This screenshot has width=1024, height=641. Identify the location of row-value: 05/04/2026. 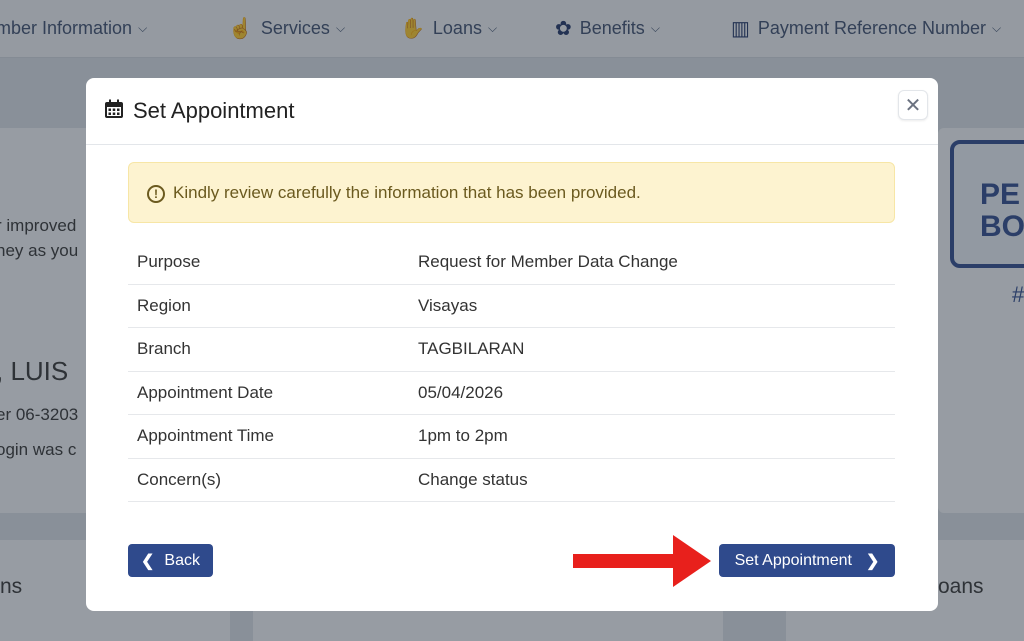
(461, 392).